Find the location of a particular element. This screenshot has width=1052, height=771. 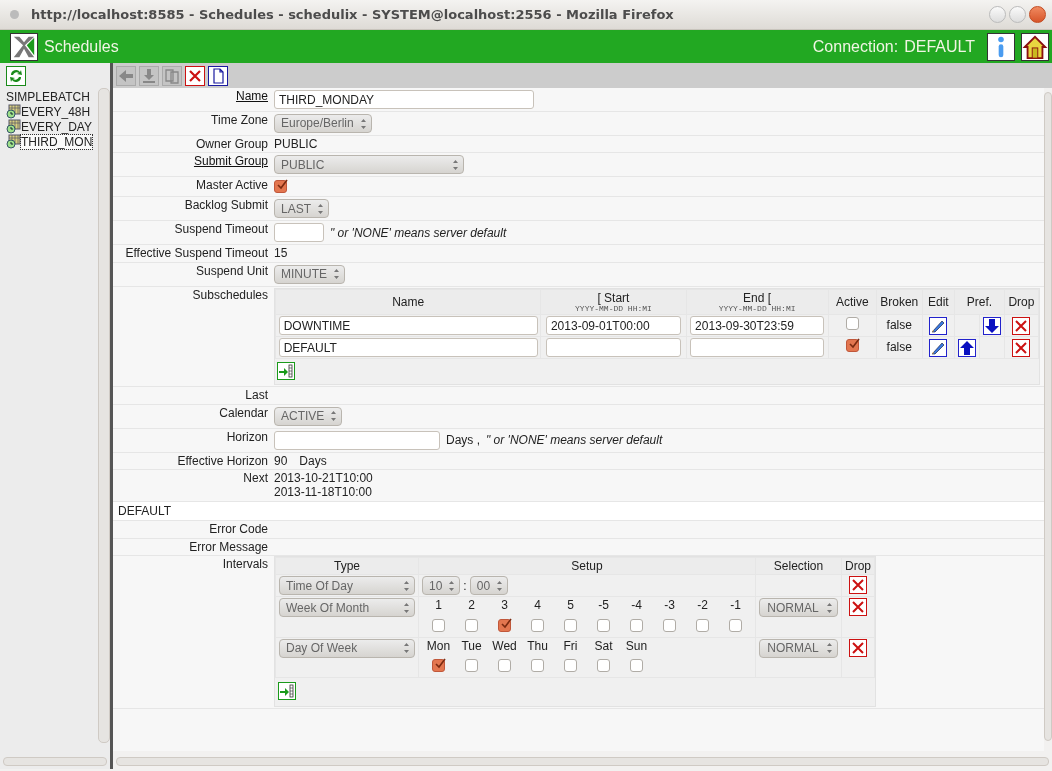

maximize-button is located at coordinates (1017, 14).